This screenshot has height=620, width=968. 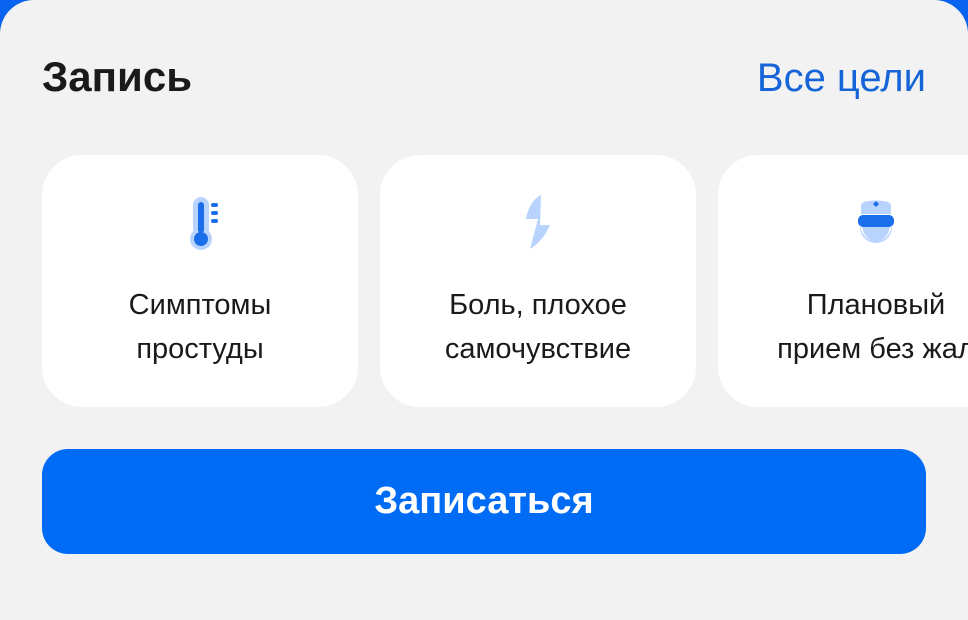 What do you see at coordinates (841, 78) in the screenshot?
I see `all-goals-link: Все цели` at bounding box center [841, 78].